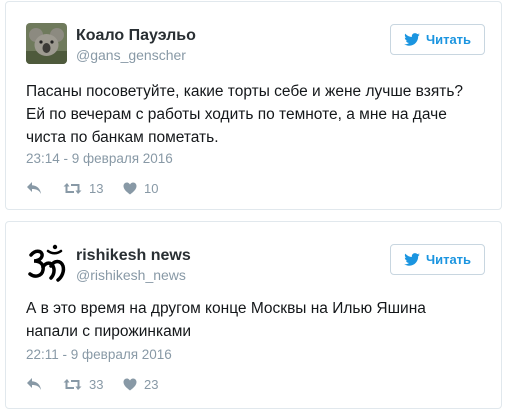  What do you see at coordinates (96, 188) in the screenshot?
I see `retweet-count: 13` at bounding box center [96, 188].